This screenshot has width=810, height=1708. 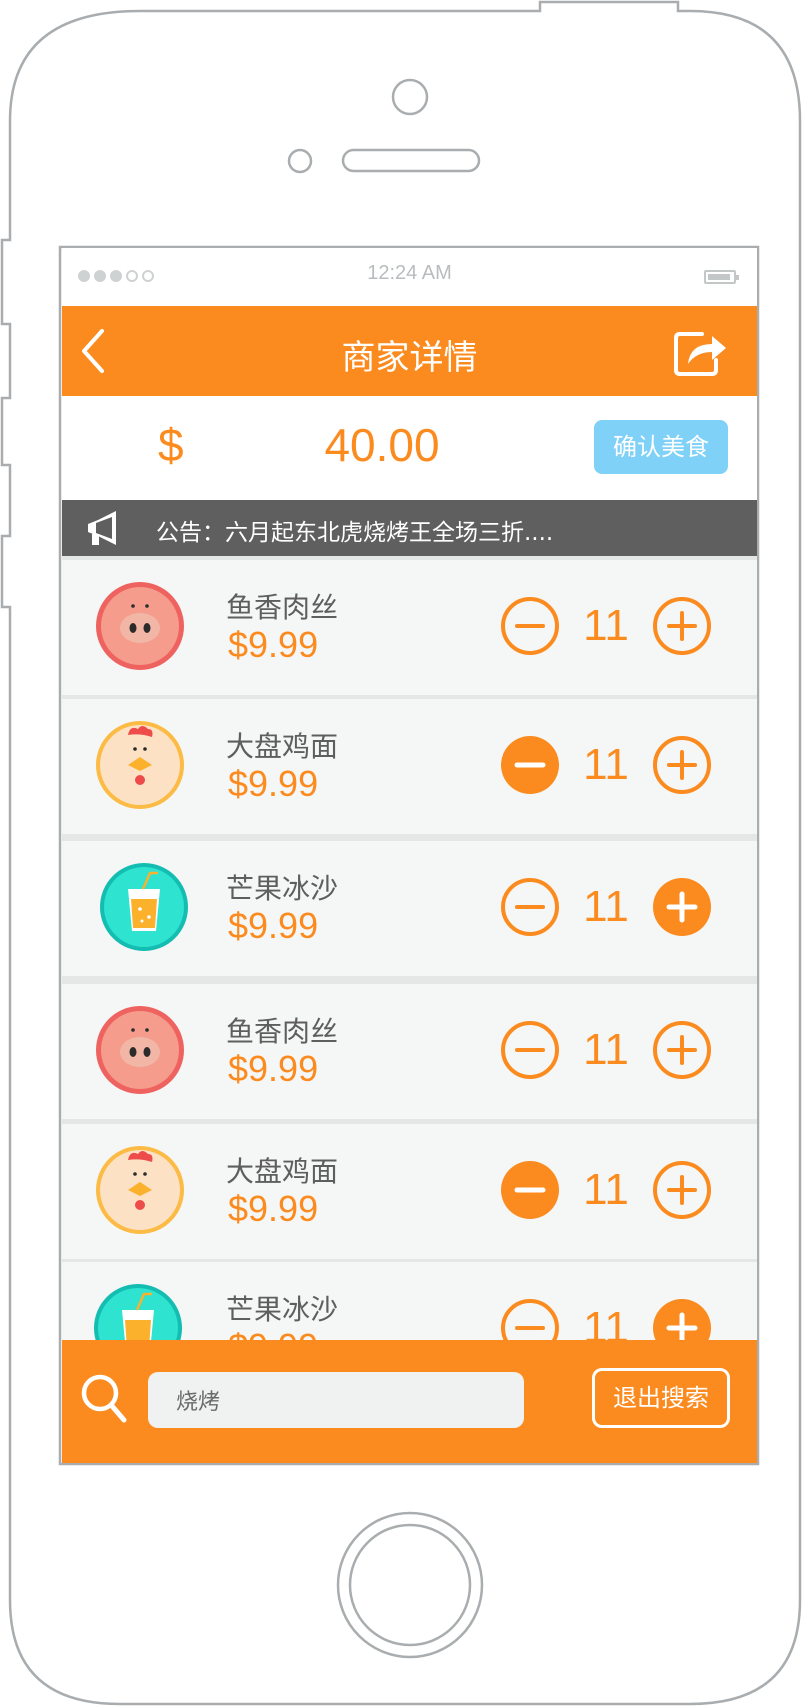 I want to click on page-title: 商家详情, so click(x=409, y=358).